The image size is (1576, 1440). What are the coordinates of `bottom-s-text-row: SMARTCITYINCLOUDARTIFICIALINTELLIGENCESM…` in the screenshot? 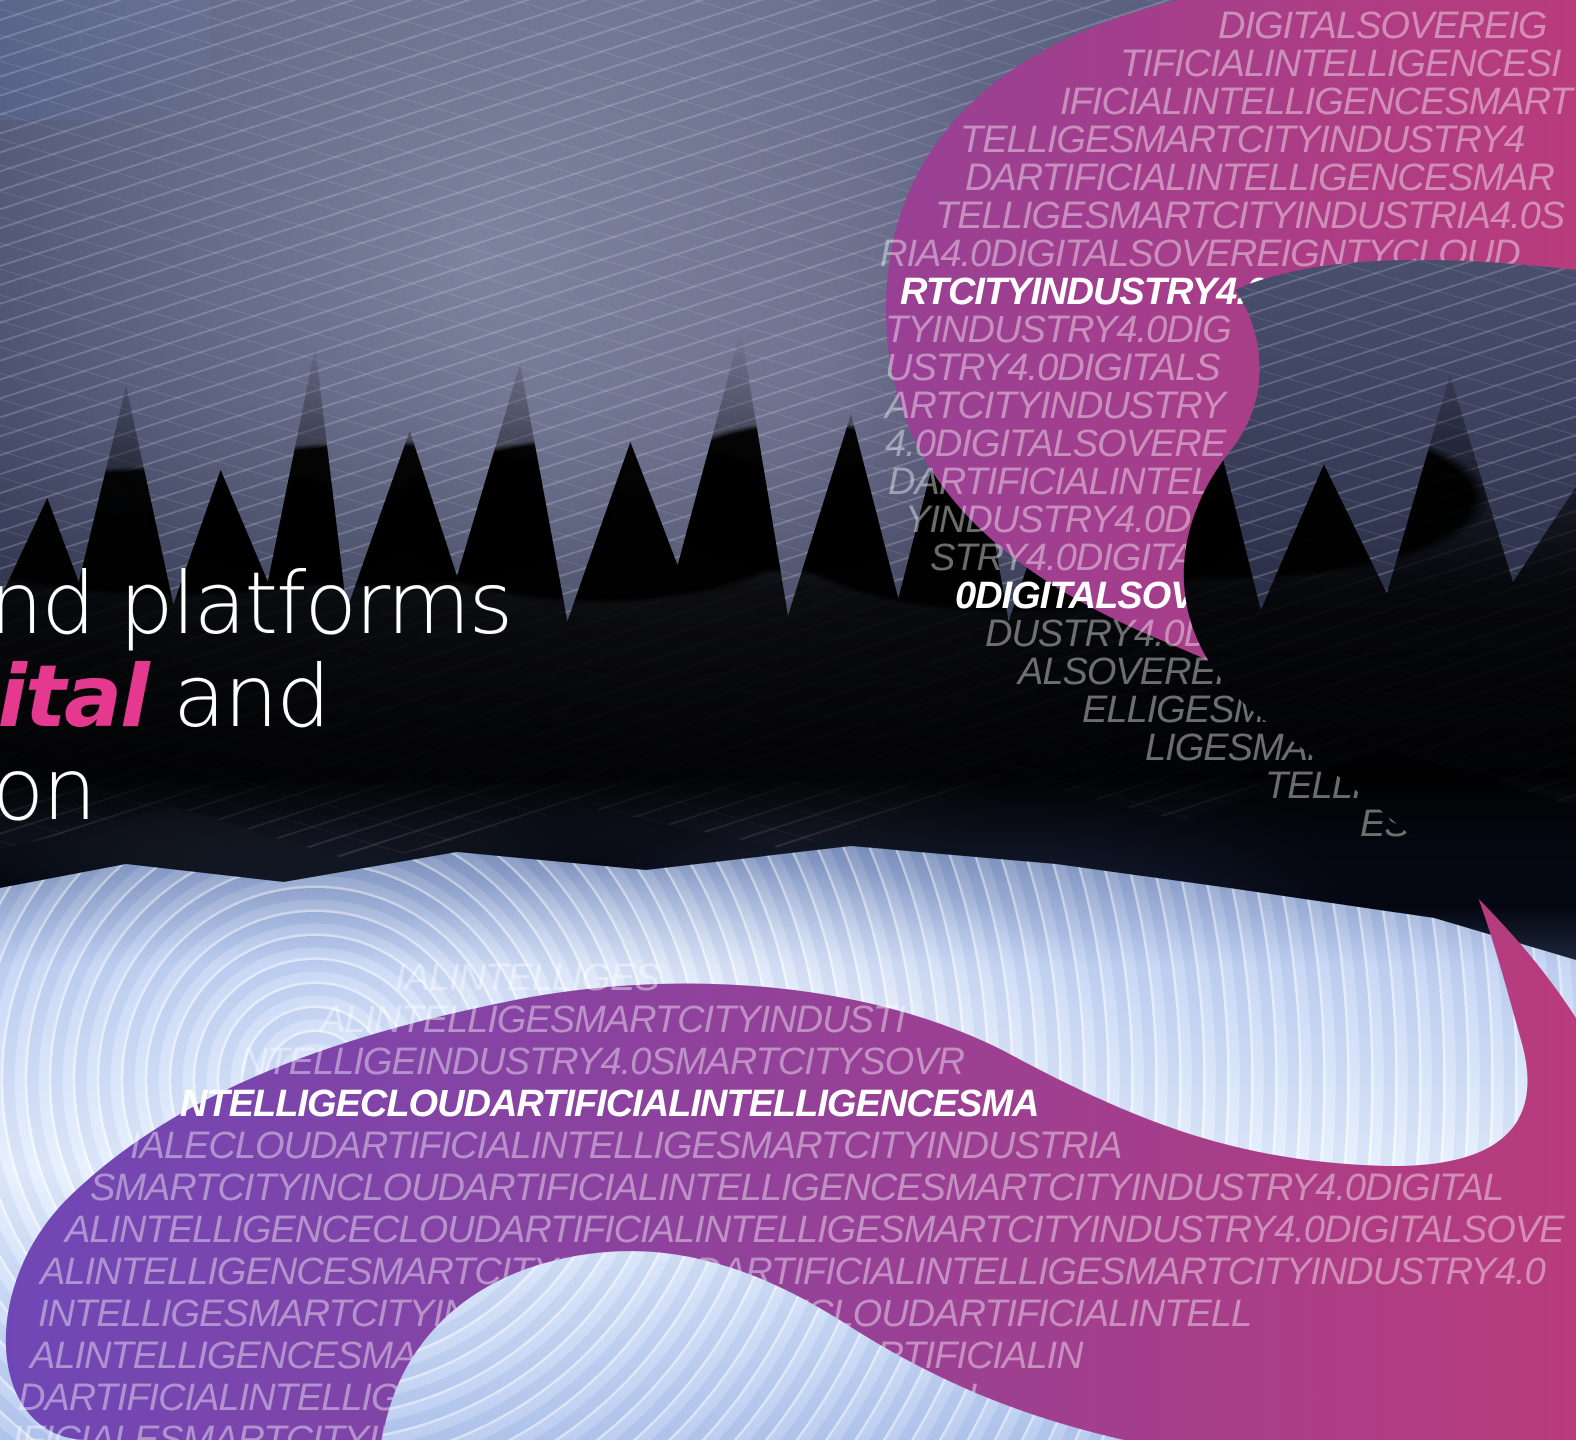 It's located at (796, 1188).